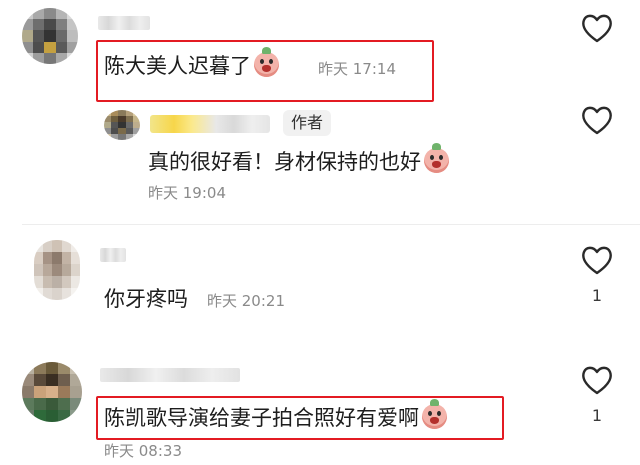 The width and height of the screenshot is (640, 465). I want to click on author-badge: 作者, so click(307, 123).